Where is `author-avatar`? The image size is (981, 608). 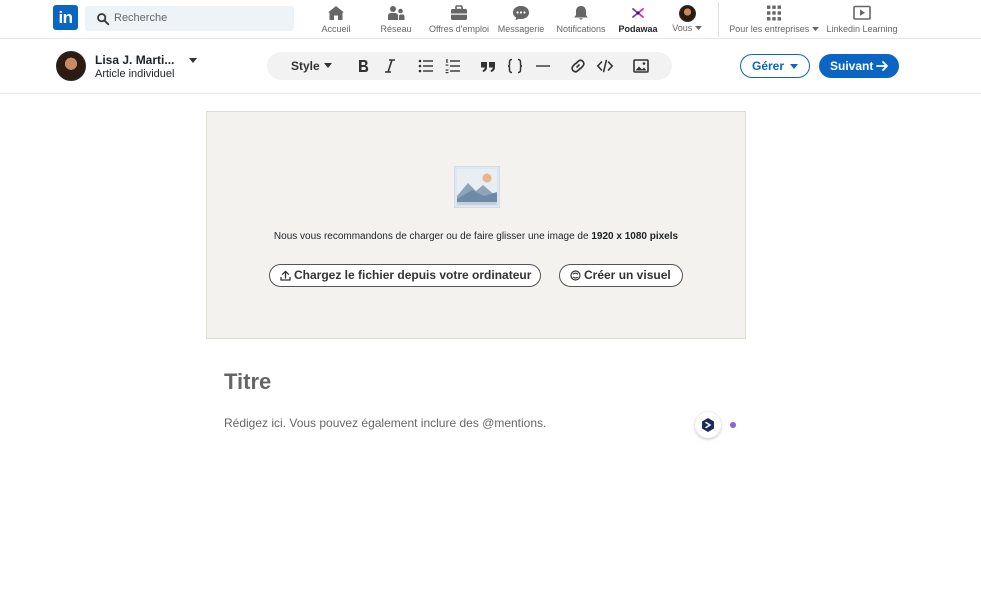 author-avatar is located at coordinates (71, 66).